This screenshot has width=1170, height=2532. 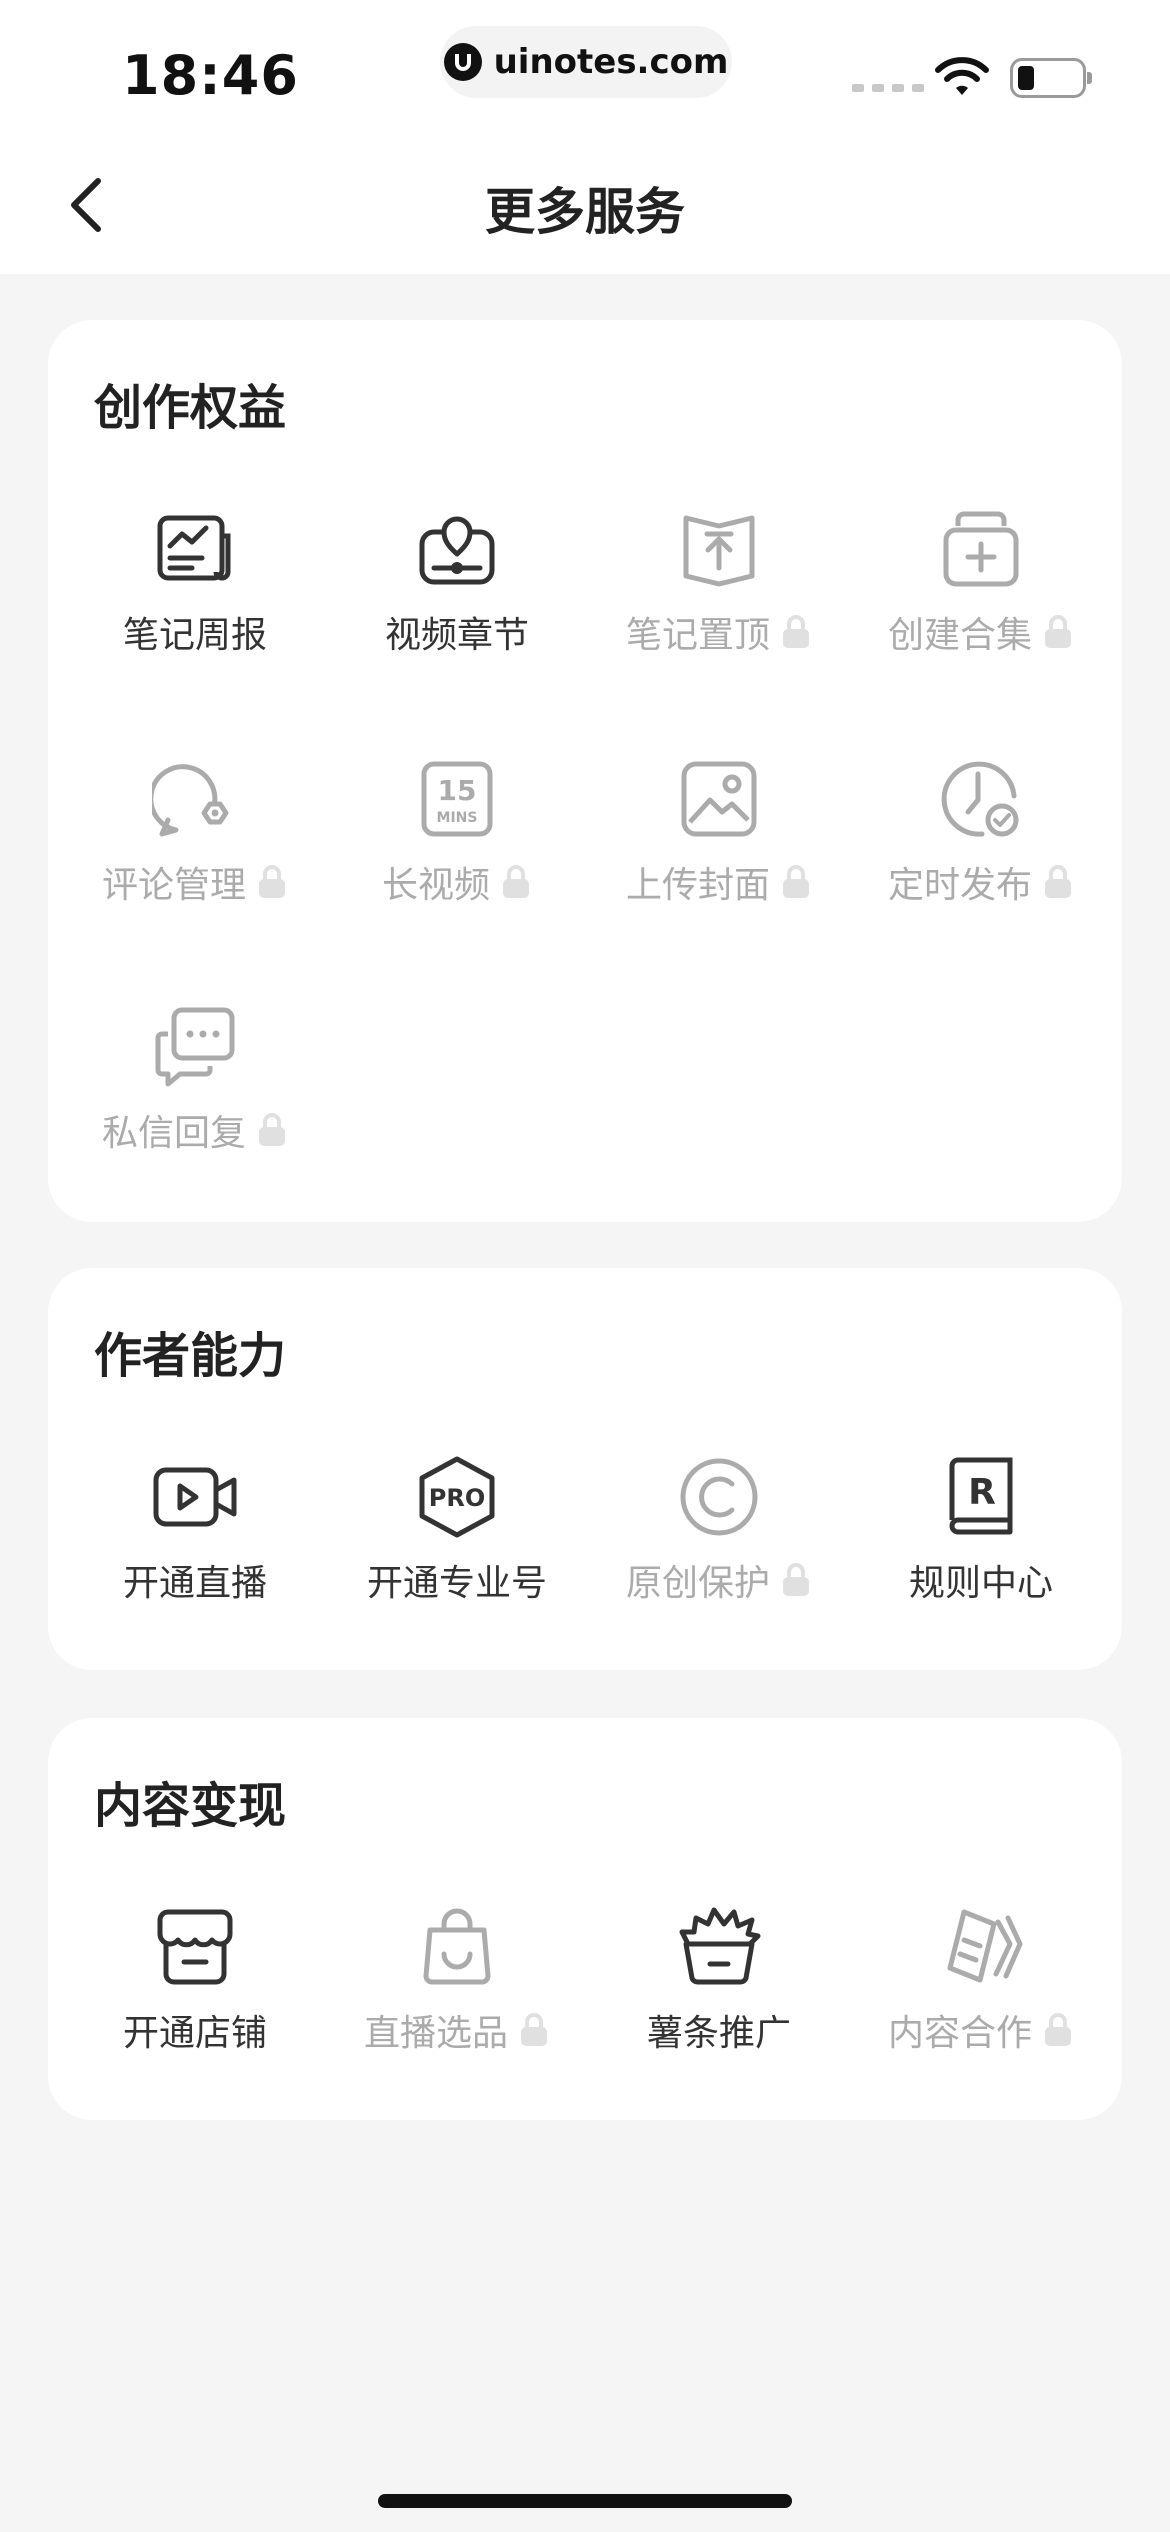 What do you see at coordinates (980, 1583) in the screenshot?
I see `service-label: 规则中心` at bounding box center [980, 1583].